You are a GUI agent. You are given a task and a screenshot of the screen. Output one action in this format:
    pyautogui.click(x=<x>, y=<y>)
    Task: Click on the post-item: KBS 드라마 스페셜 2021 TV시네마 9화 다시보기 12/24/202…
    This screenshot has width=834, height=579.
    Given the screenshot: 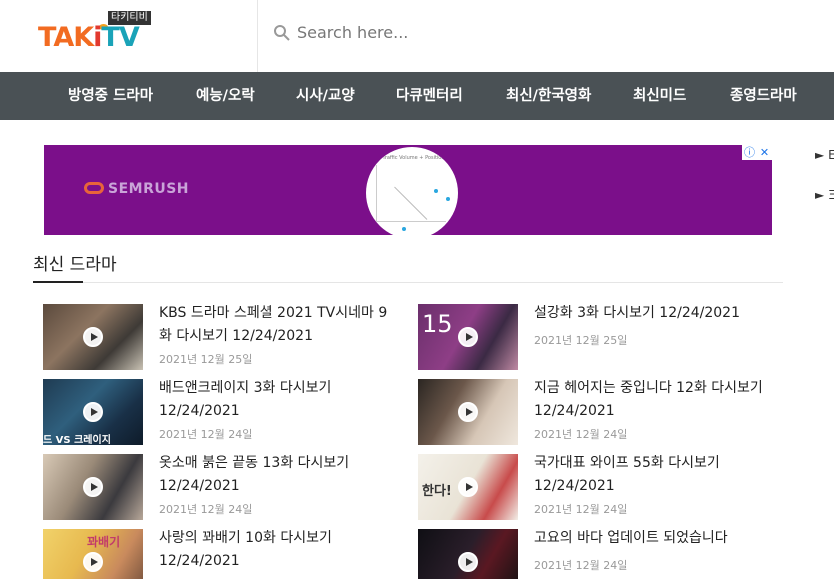 What is the action you would take?
    pyautogui.click(x=223, y=339)
    